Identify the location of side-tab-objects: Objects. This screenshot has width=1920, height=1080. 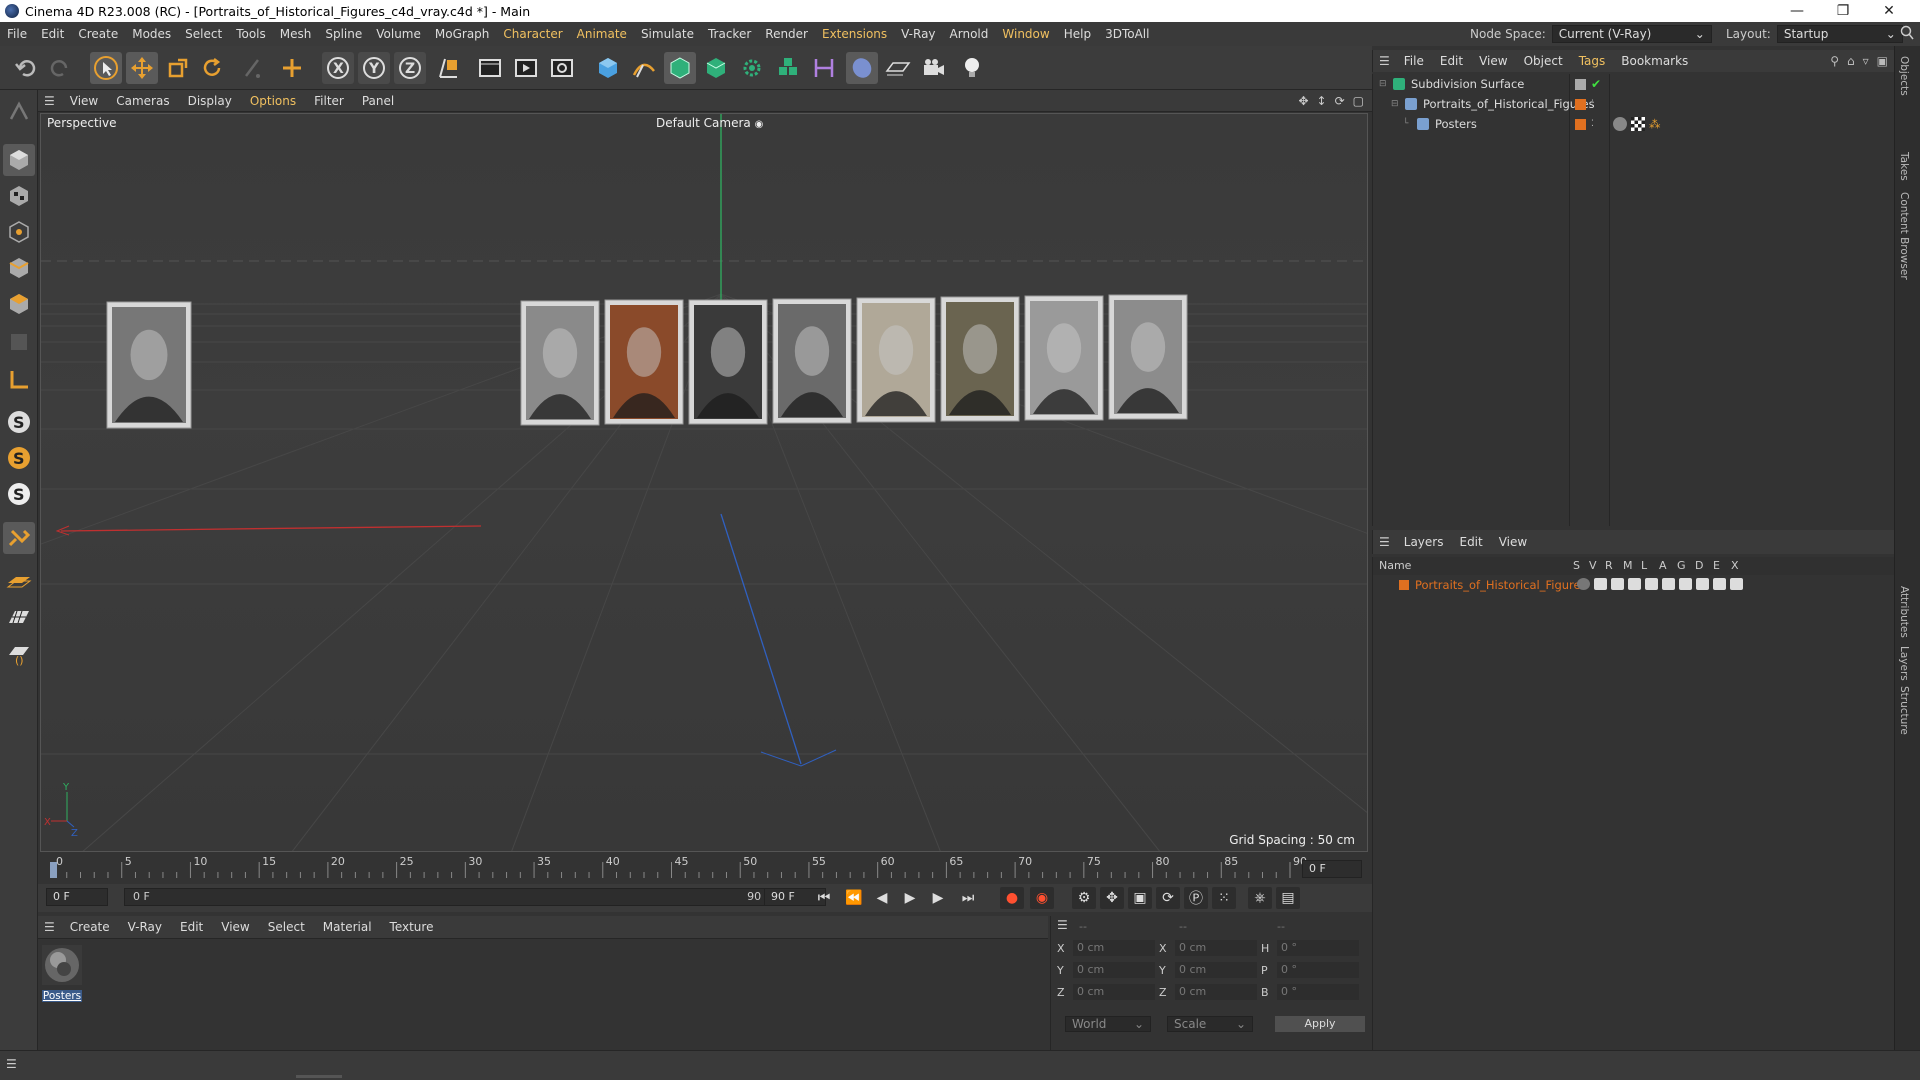
(1904, 76).